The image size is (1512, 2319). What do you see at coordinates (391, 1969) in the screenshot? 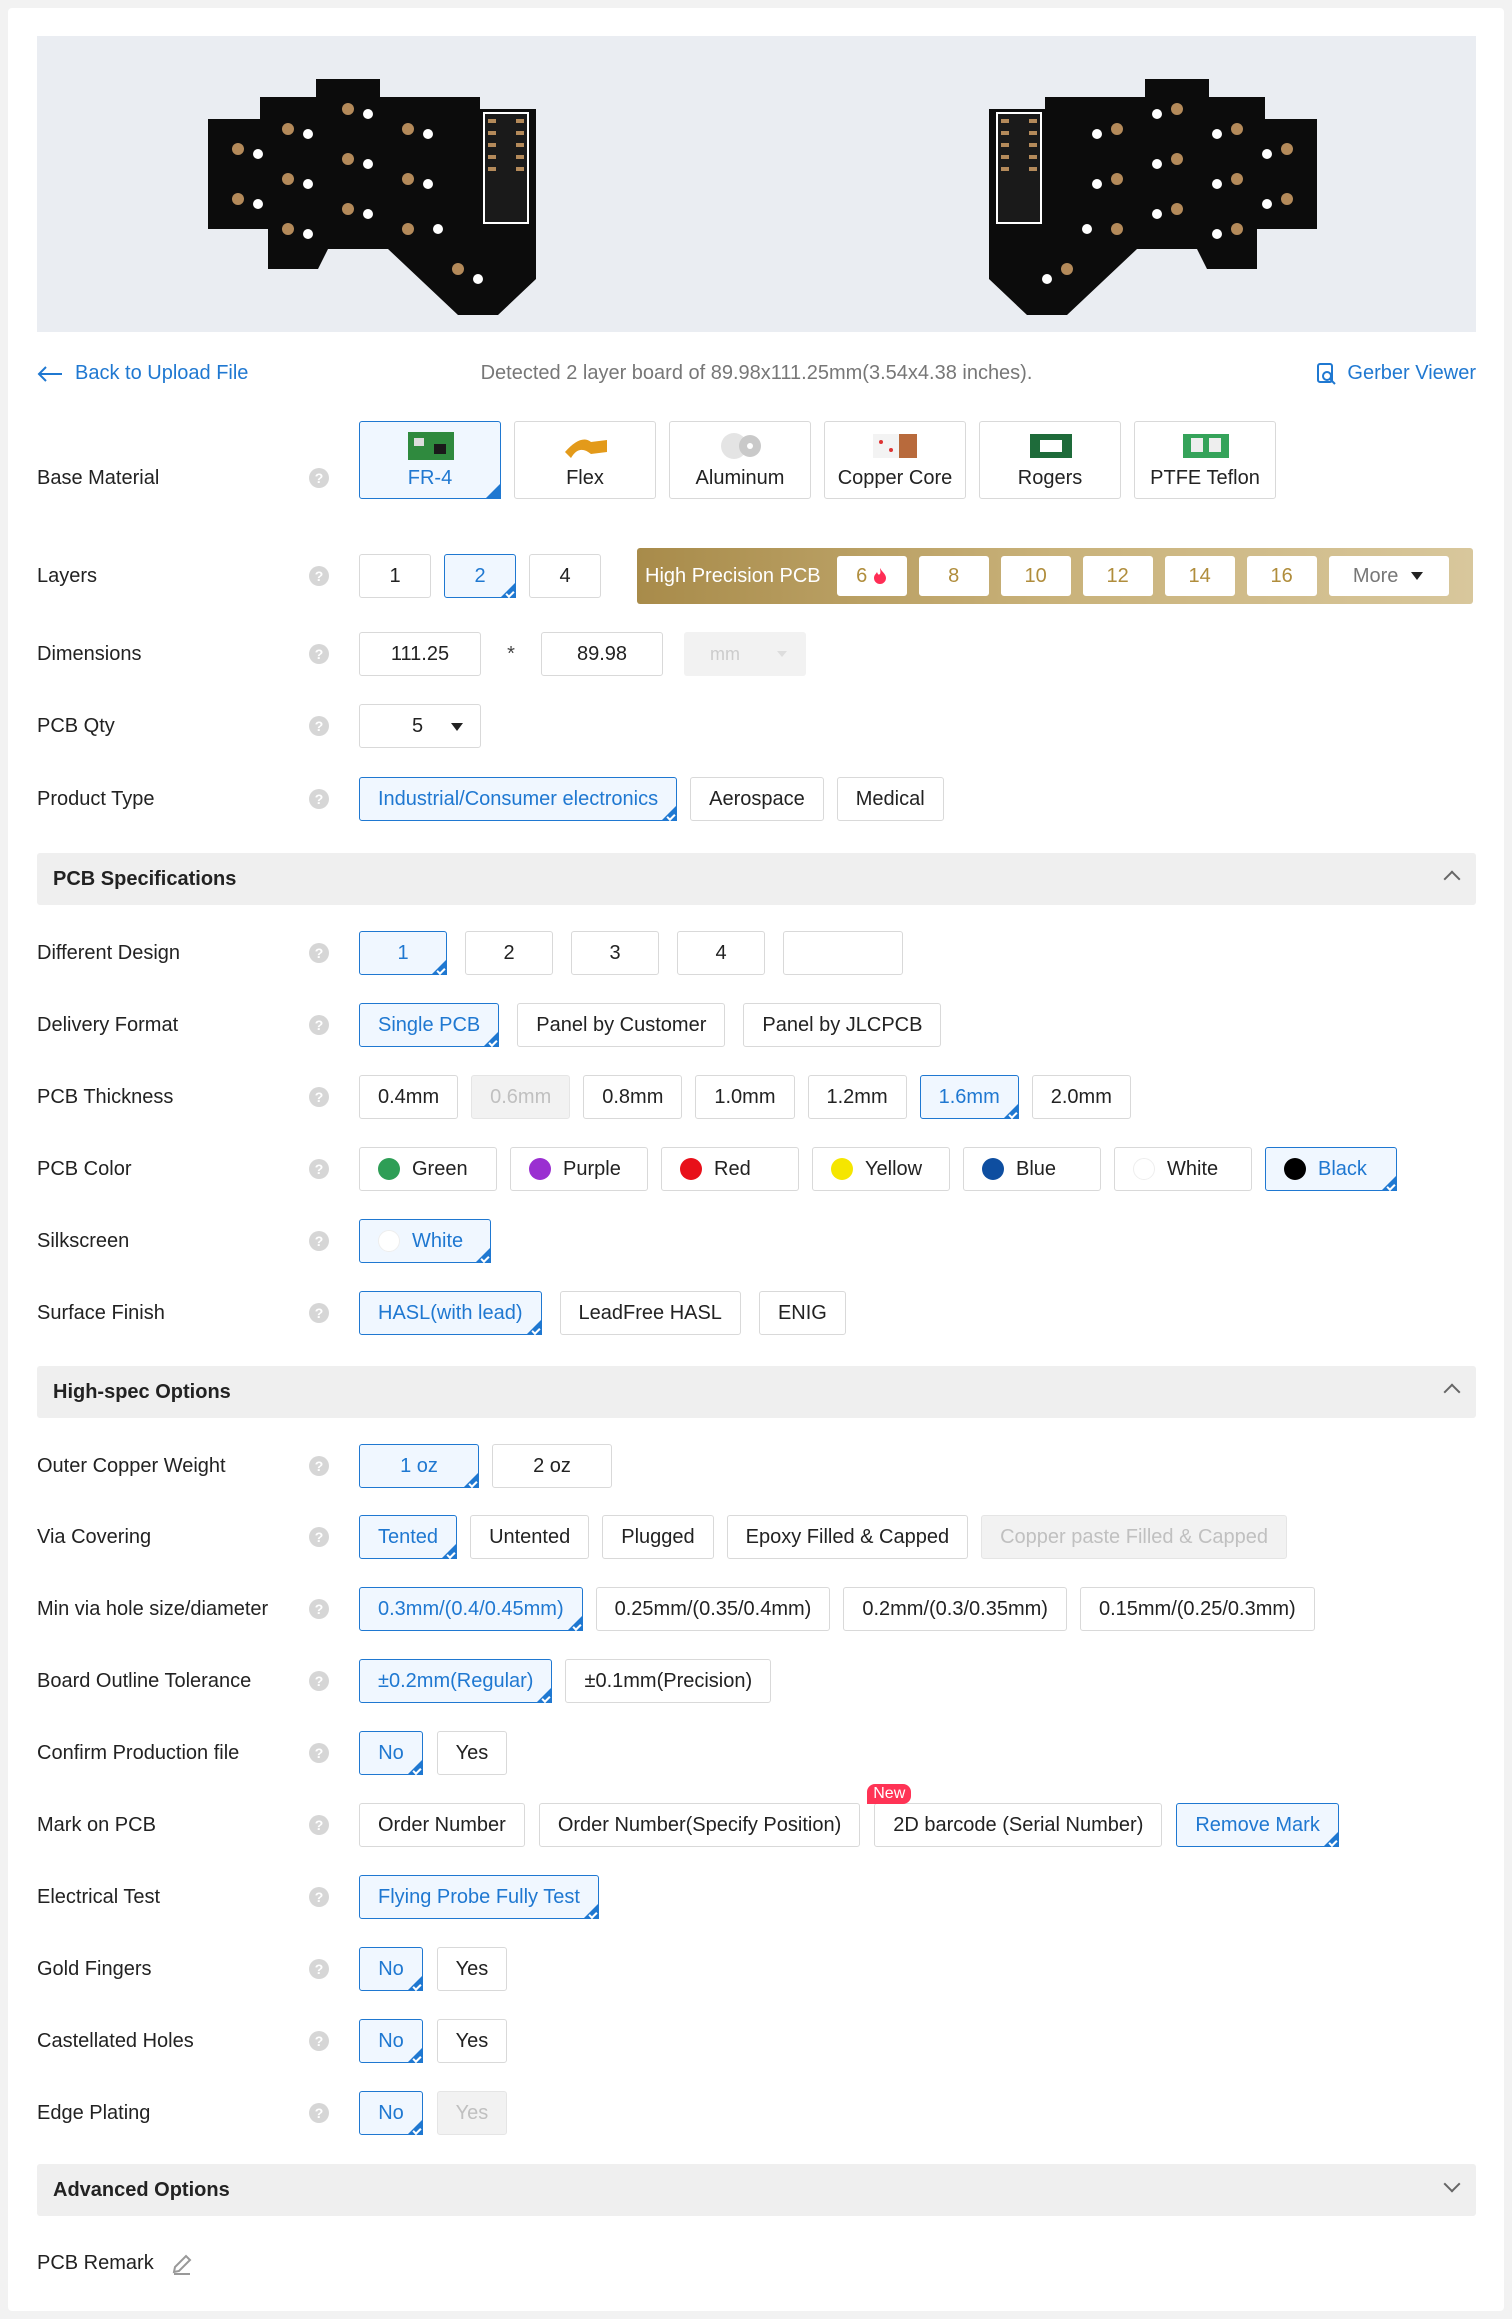
I see `gold-fingers-no: No` at bounding box center [391, 1969].